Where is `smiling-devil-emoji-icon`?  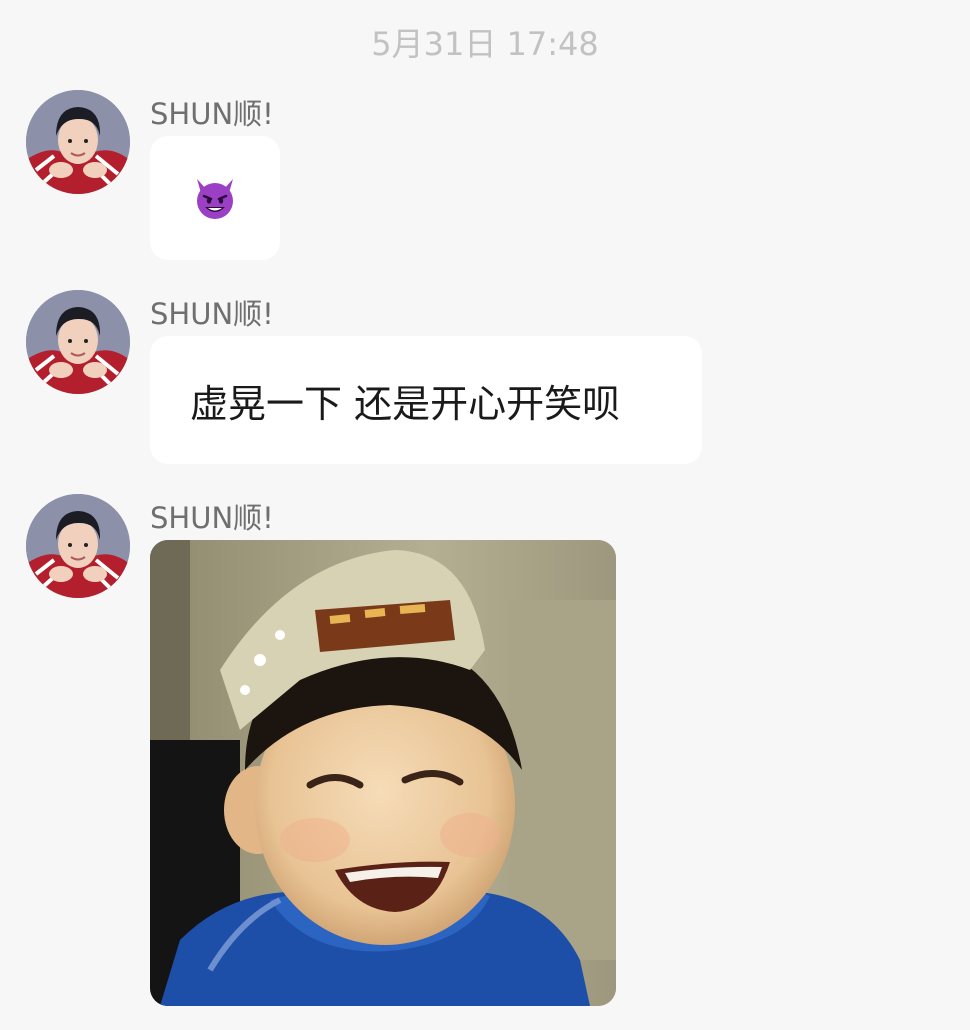
smiling-devil-emoji-icon is located at coordinates (215, 199).